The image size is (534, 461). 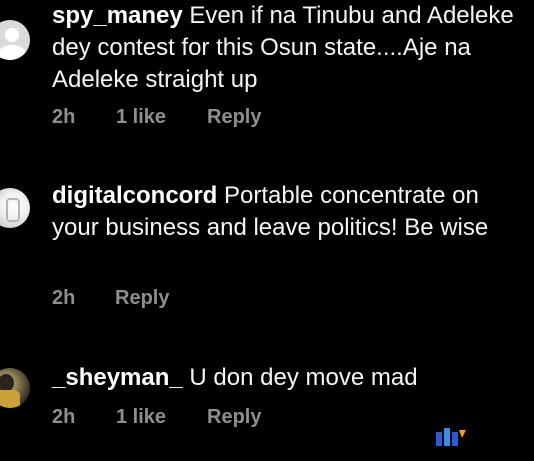 What do you see at coordinates (110, 298) in the screenshot?
I see `comment-meta: 2h Reply` at bounding box center [110, 298].